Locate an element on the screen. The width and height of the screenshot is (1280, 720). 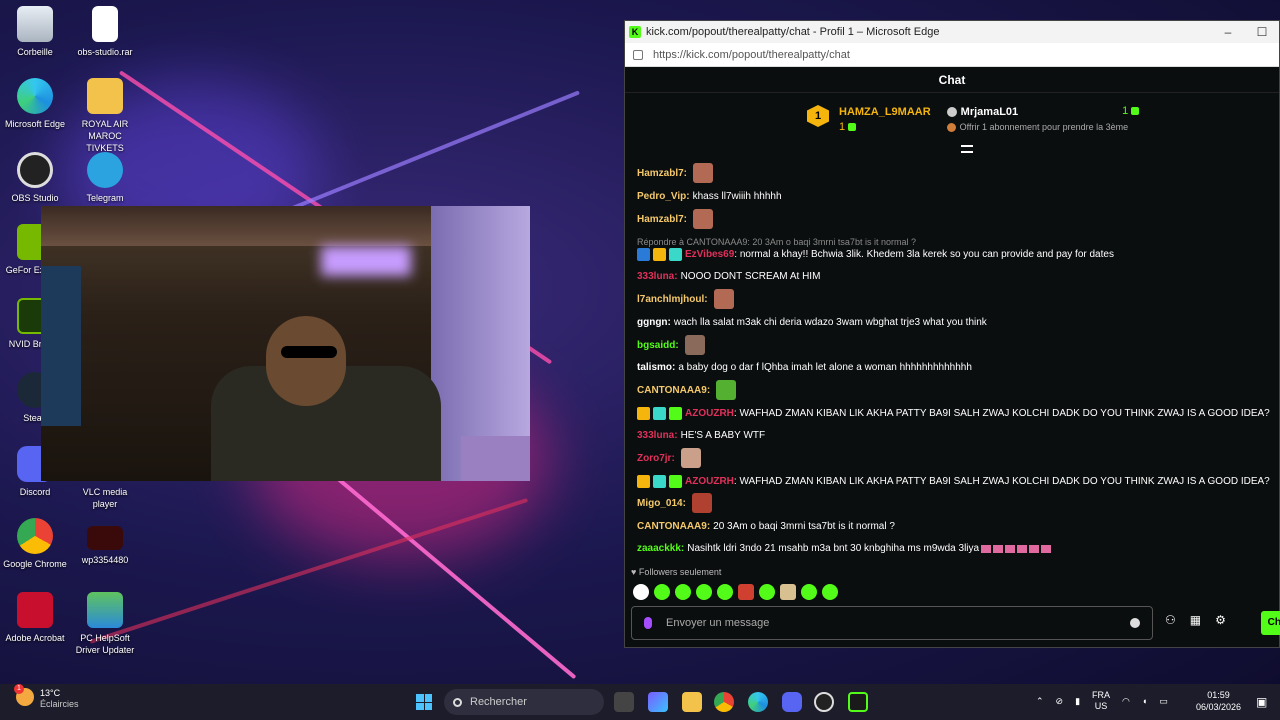
maximize-button: ☐ is located at coordinates (1262, 32).